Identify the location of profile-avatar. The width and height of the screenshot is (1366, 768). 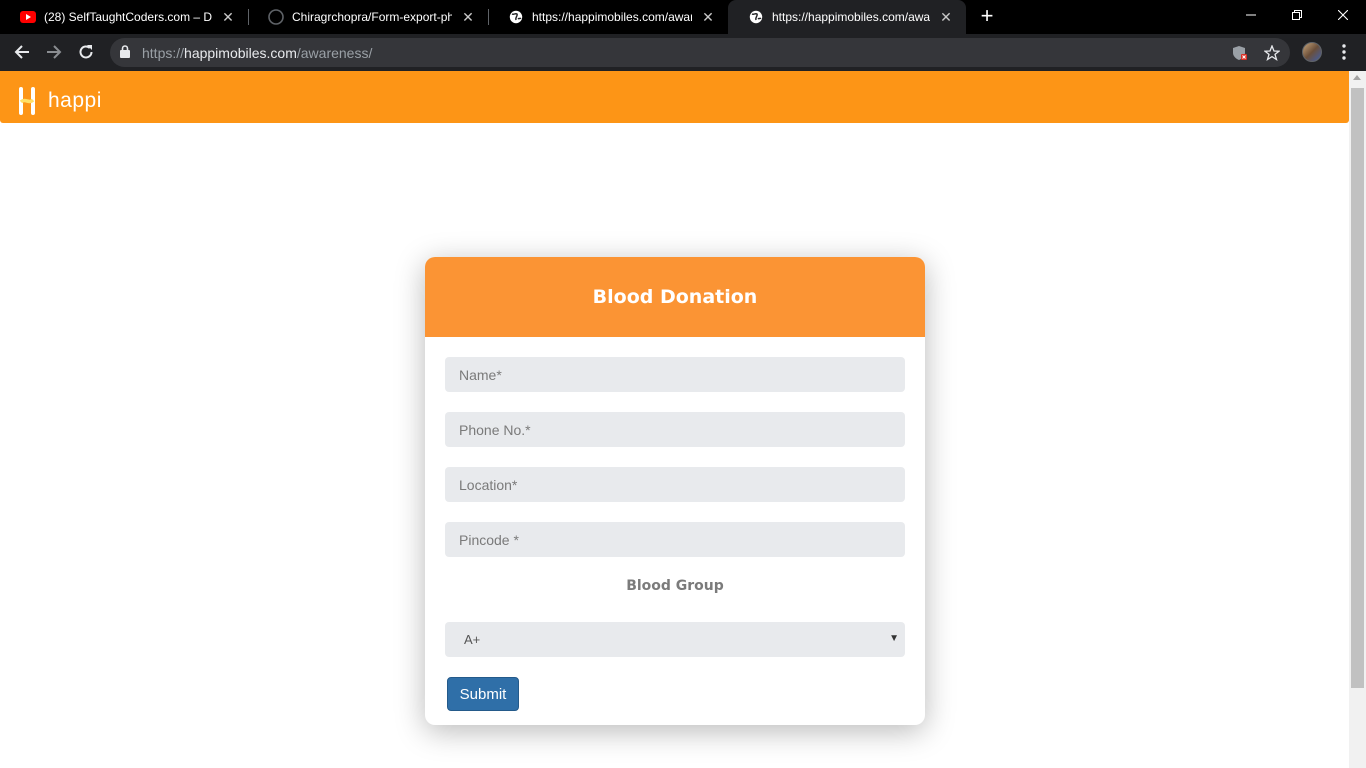
(1312, 52).